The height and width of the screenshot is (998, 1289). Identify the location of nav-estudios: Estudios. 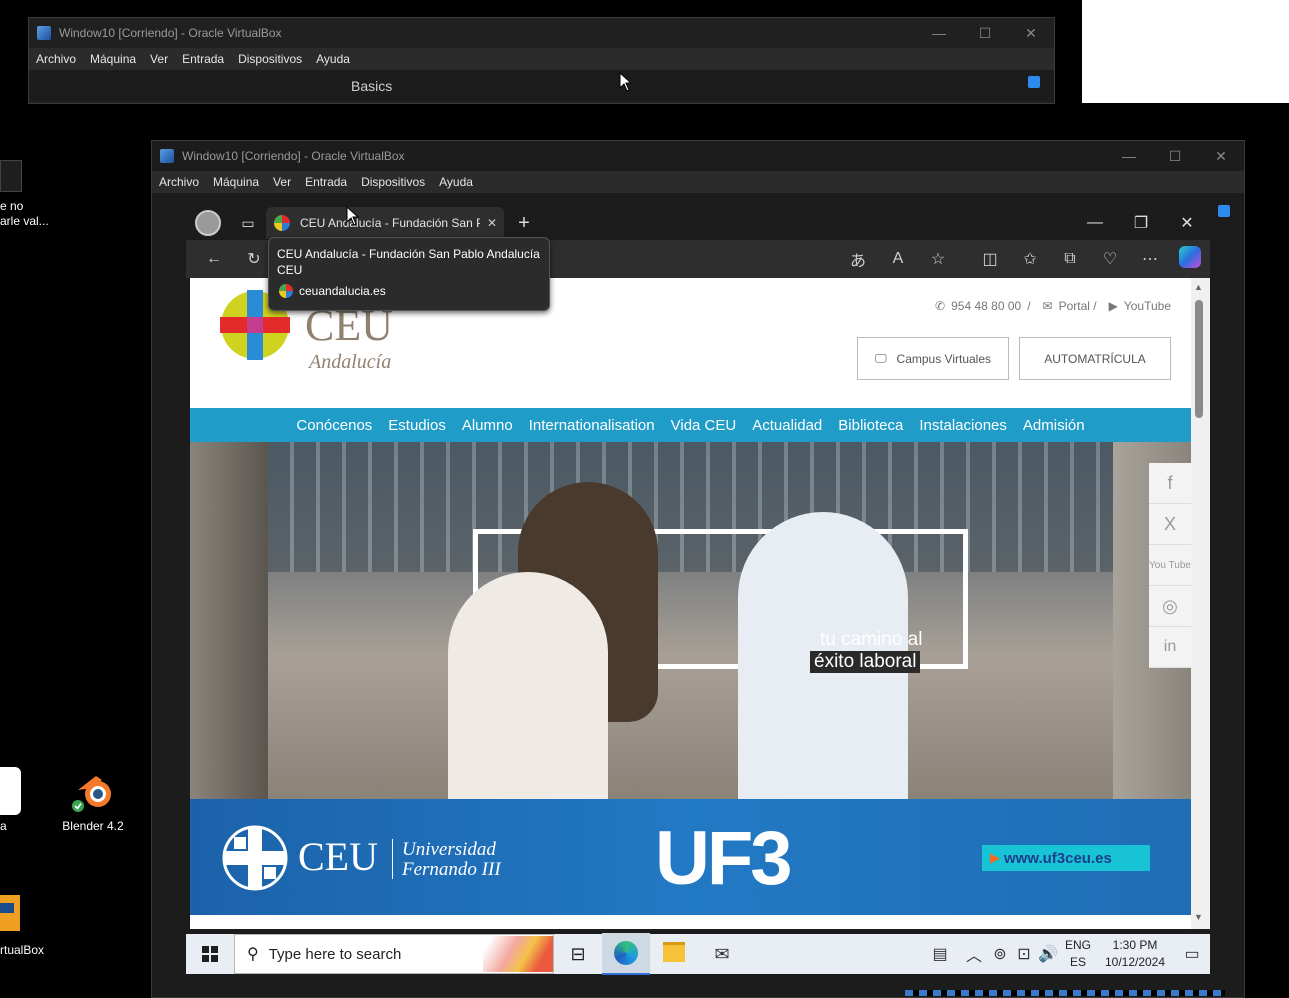
(417, 425).